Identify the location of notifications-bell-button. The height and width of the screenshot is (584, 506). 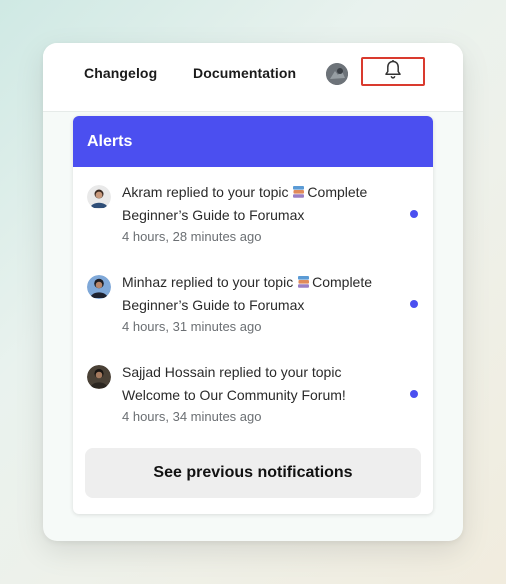
(393, 71).